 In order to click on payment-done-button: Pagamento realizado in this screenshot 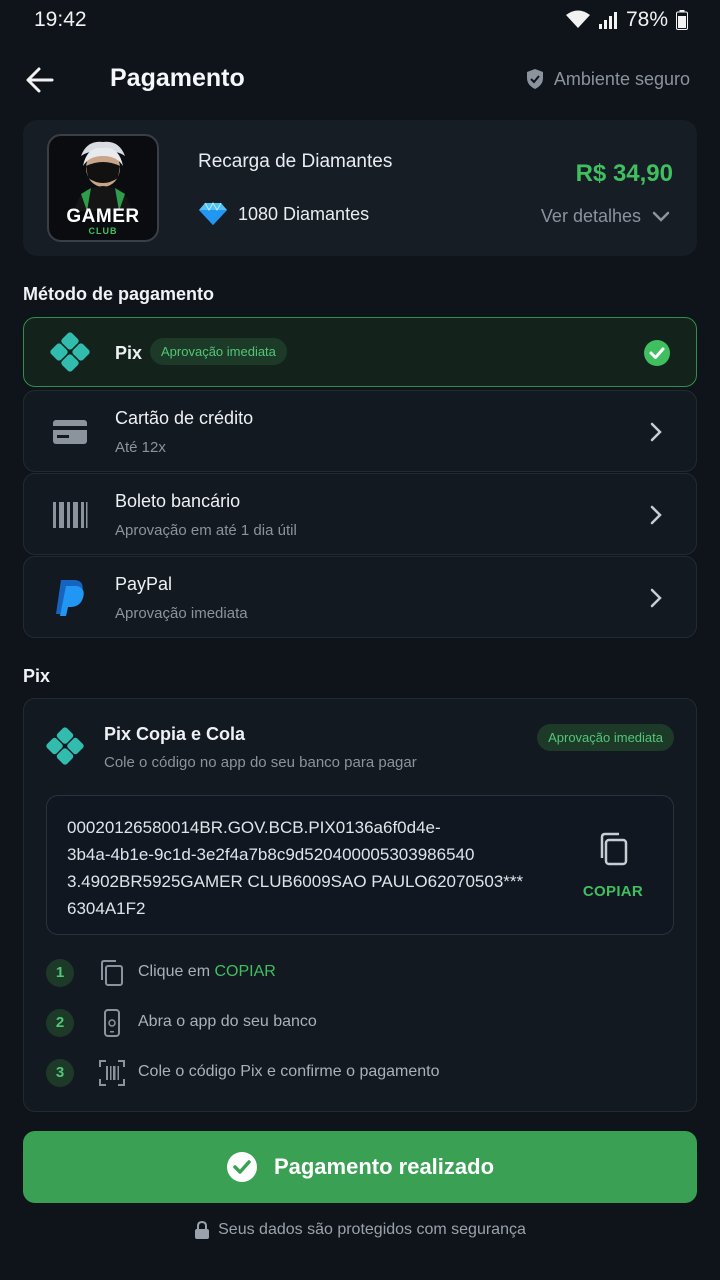, I will do `click(360, 1167)`.